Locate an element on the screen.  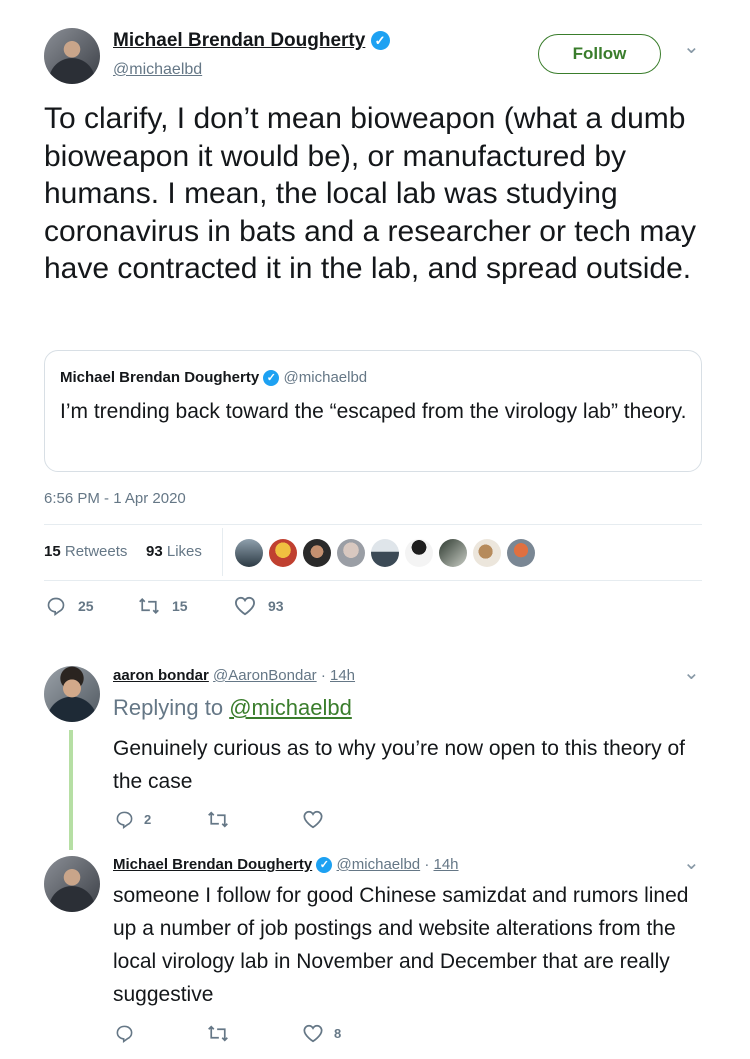
reply-action: 2 is located at coordinates (133, 819).